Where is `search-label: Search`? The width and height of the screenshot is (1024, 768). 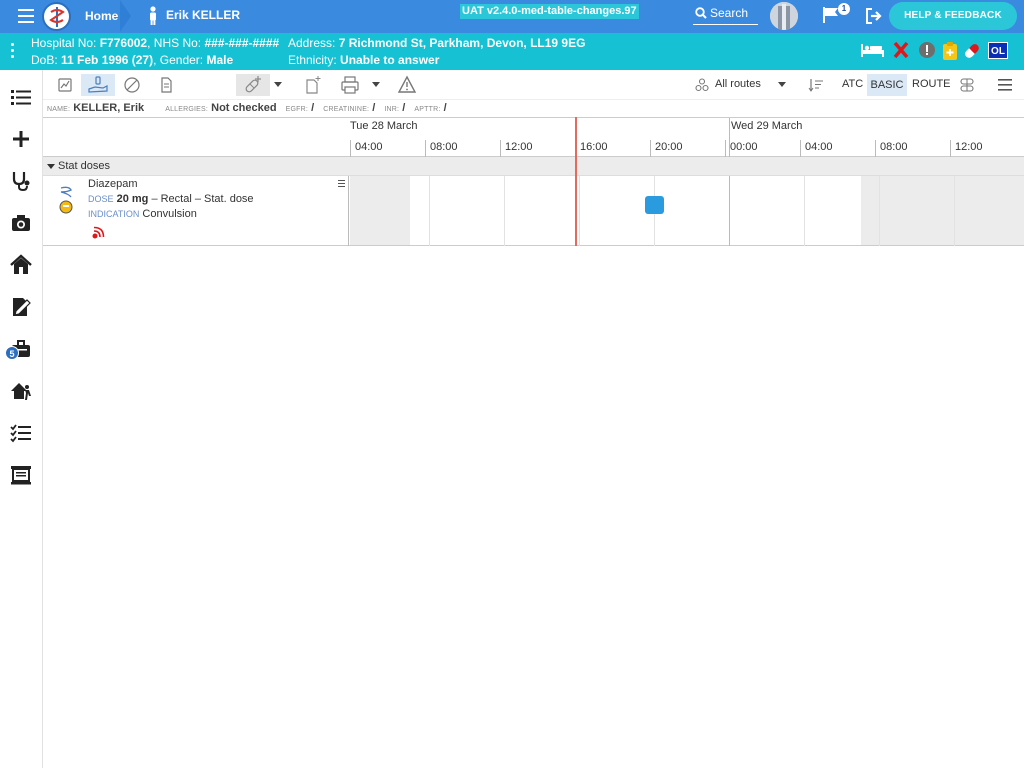
search-label: Search is located at coordinates (729, 13).